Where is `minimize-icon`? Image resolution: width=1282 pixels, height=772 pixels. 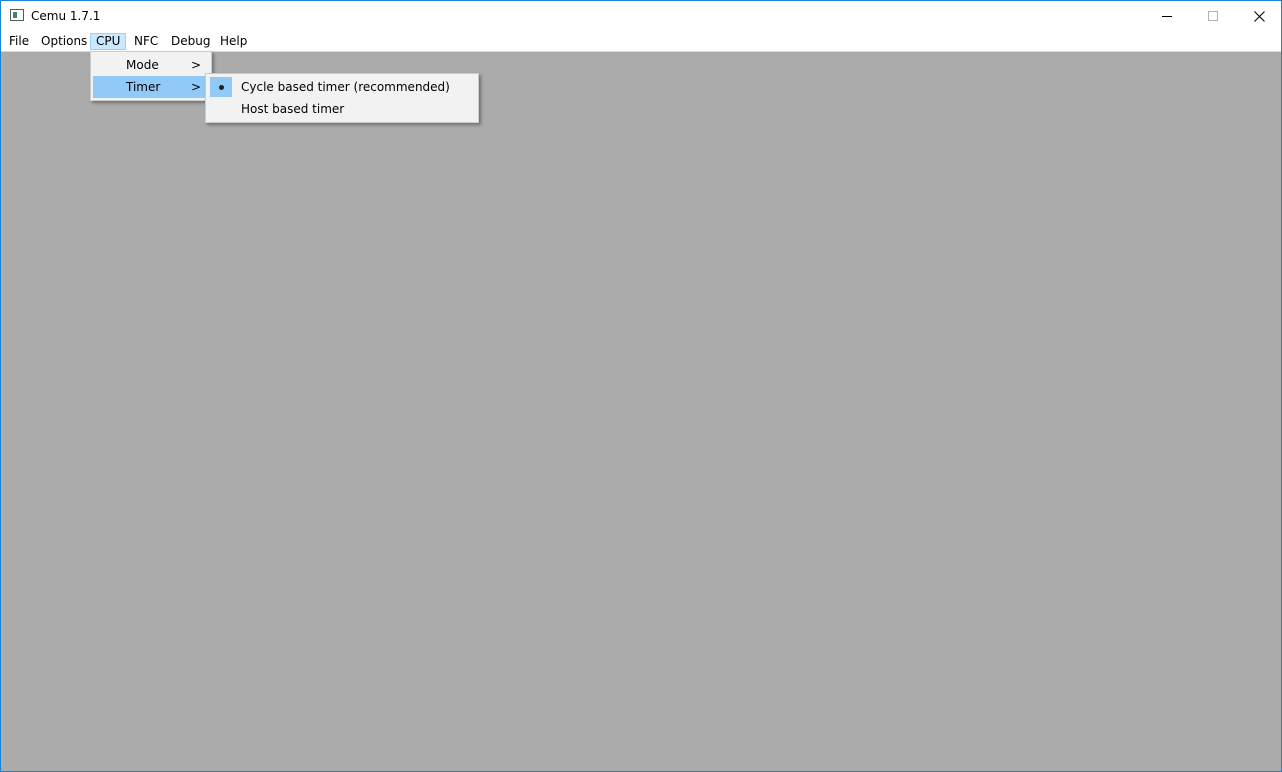
minimize-icon is located at coordinates (1167, 16).